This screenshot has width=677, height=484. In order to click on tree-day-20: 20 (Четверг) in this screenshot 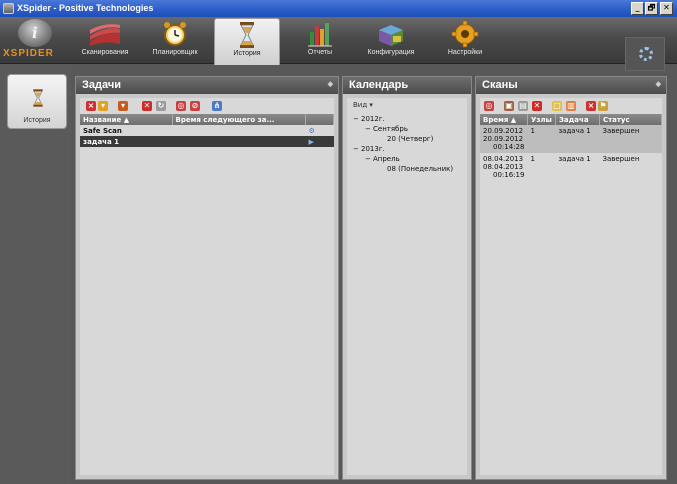, I will do `click(403, 139)`.